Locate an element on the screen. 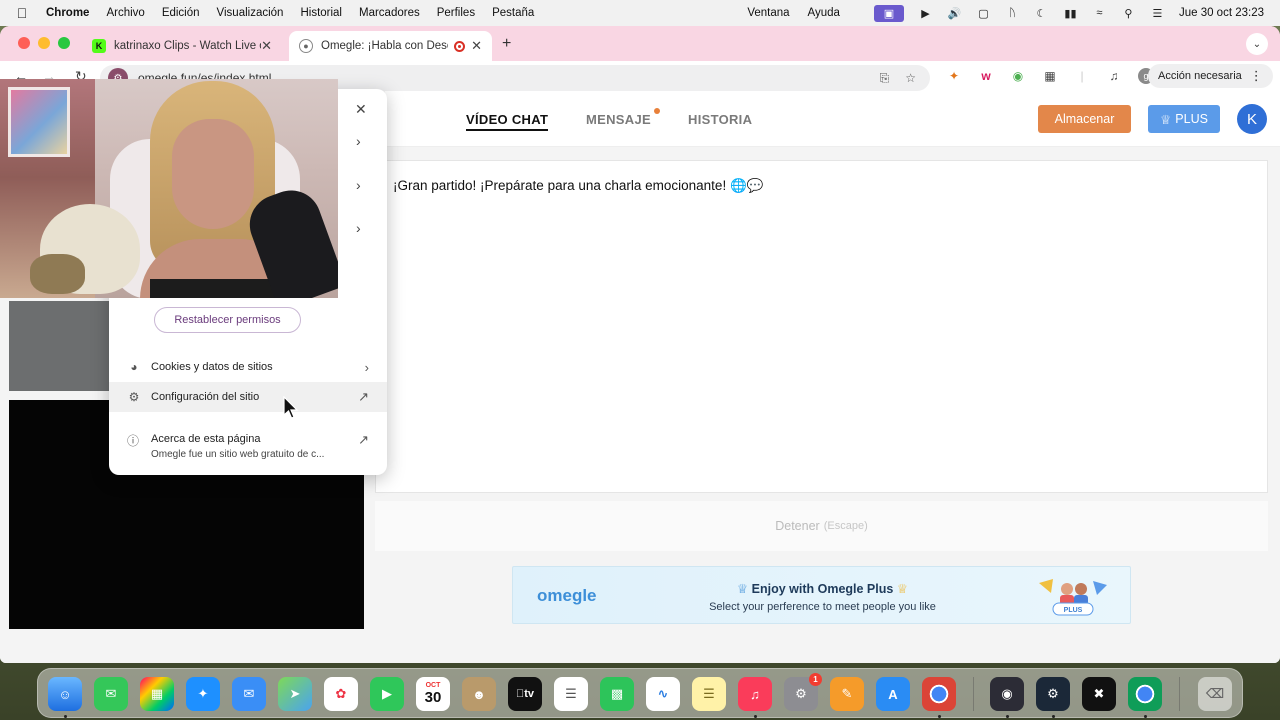  plus-button: ♕ PLUS is located at coordinates (1184, 119).